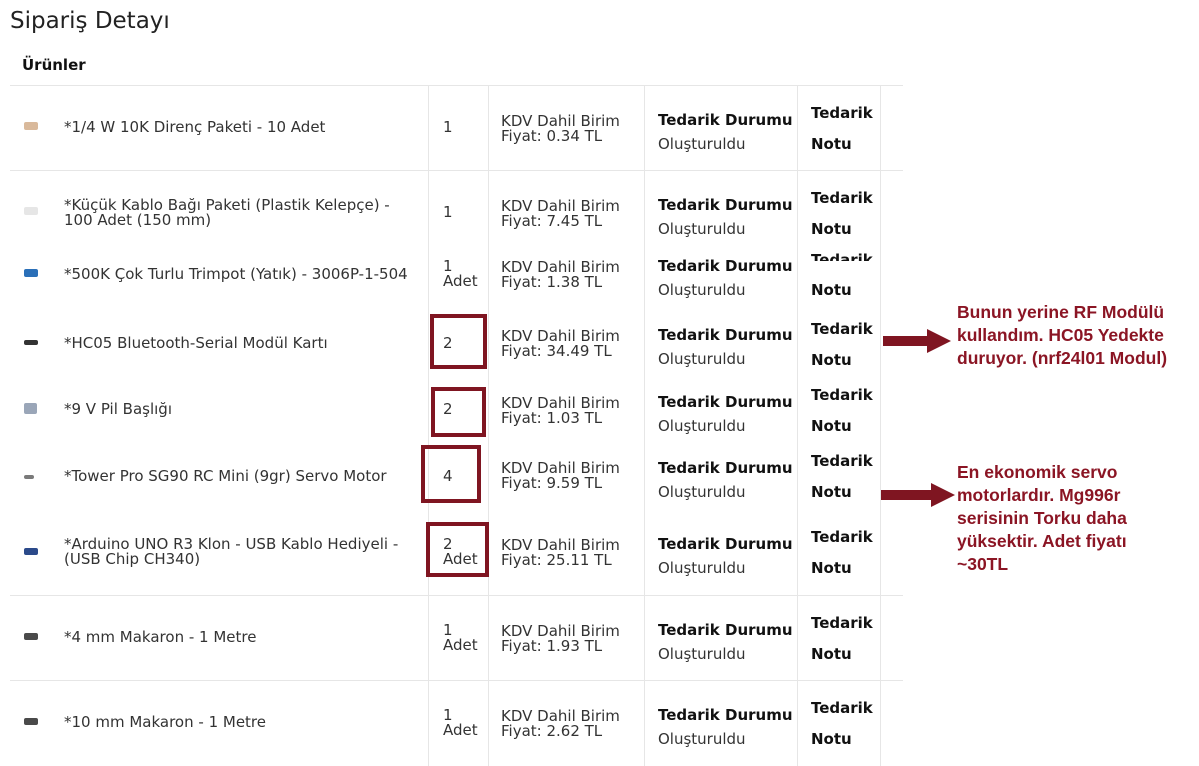 The height and width of the screenshot is (766, 1199). I want to click on price-value: Fiyat: 7.45 TL, so click(552, 221).